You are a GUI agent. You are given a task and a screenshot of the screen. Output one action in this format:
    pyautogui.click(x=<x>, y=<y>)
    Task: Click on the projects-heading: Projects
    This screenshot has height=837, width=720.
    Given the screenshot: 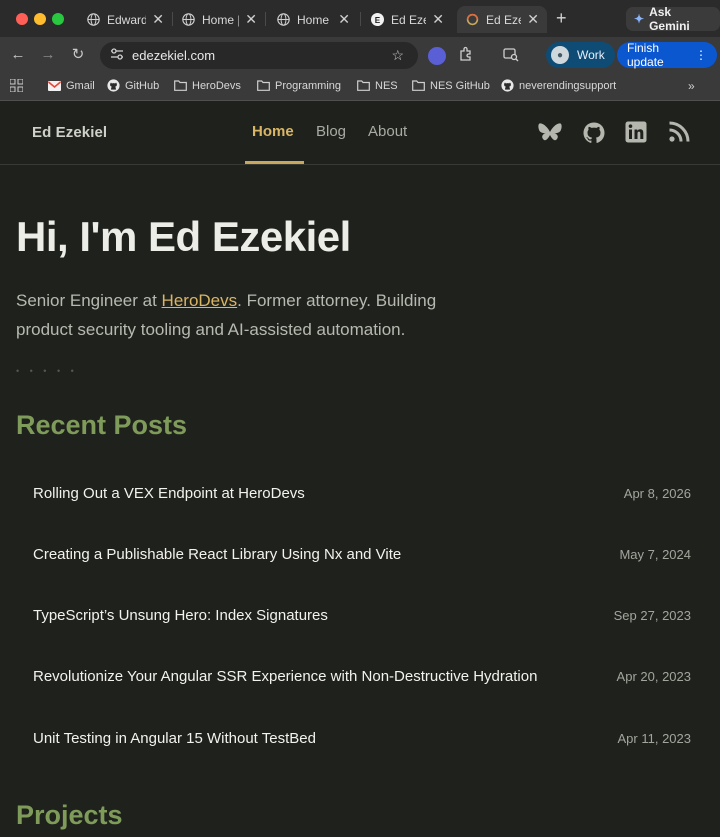 What is the action you would take?
    pyautogui.click(x=69, y=815)
    